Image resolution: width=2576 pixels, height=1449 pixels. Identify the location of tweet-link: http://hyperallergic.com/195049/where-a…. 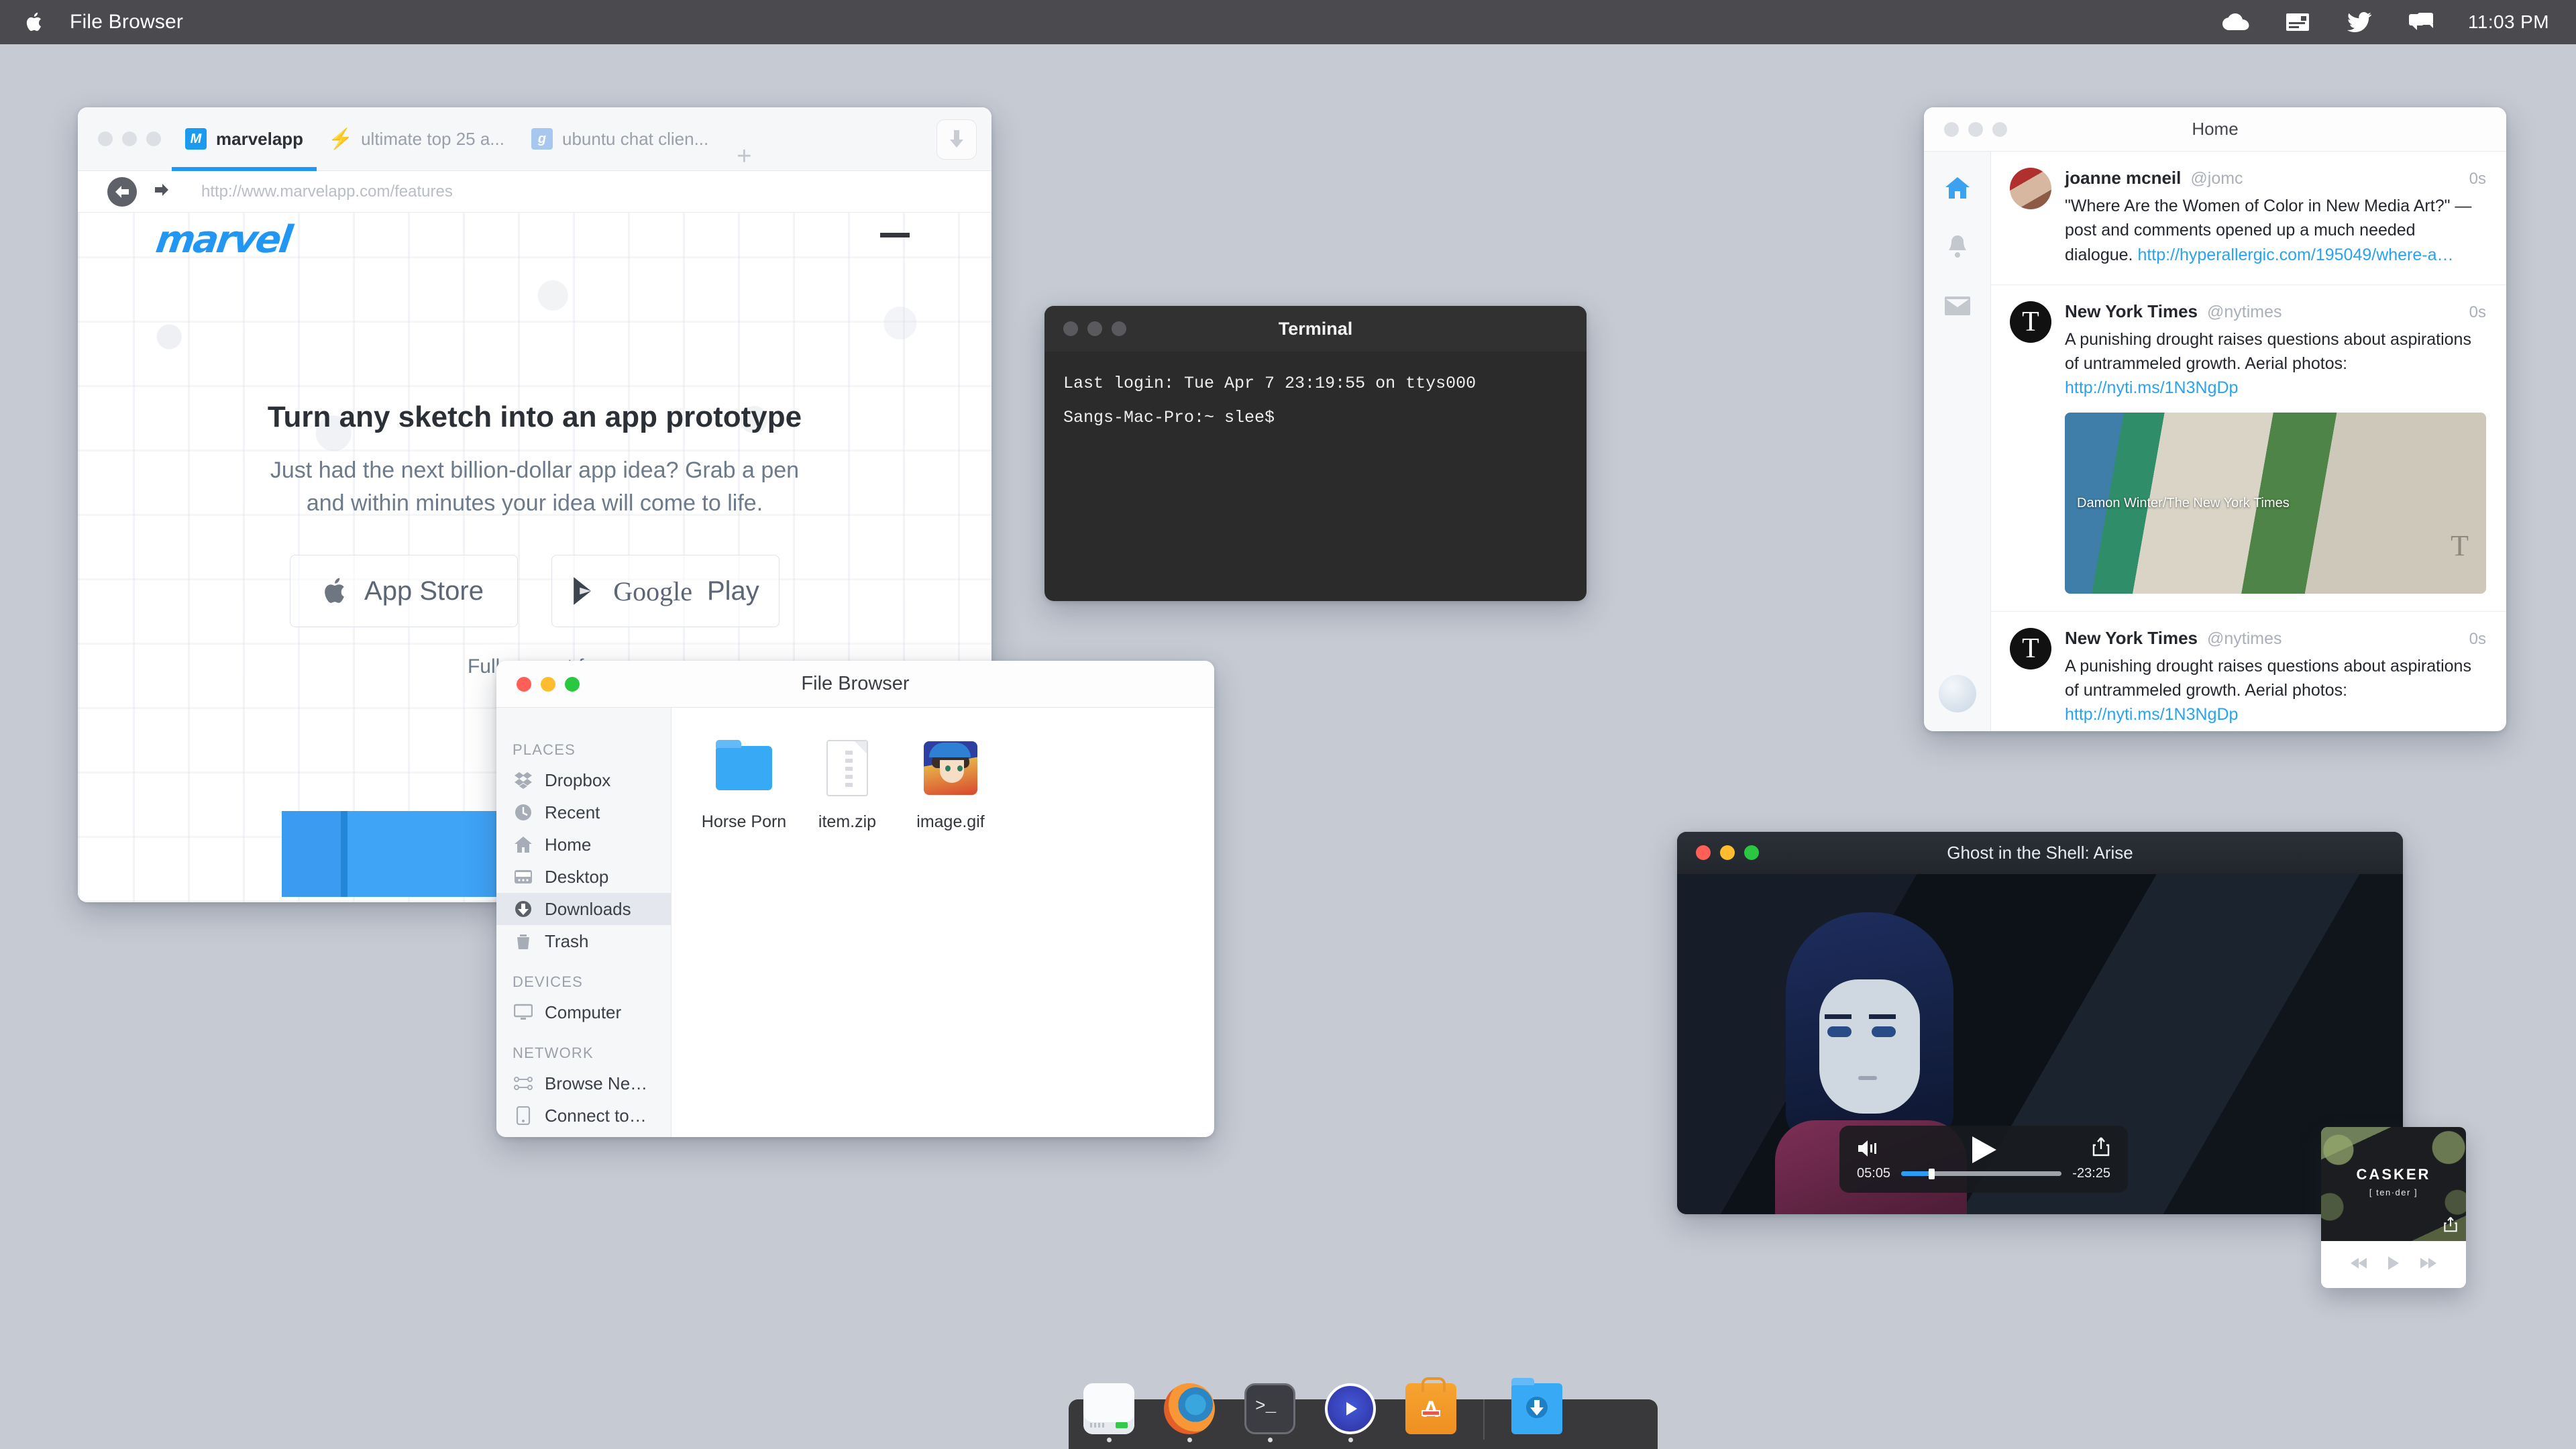
(2295, 255).